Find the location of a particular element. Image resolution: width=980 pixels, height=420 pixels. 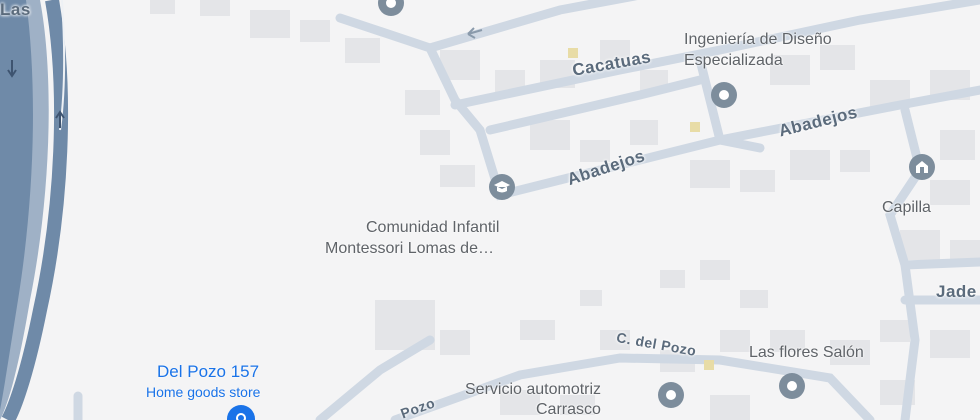

store-pin-icon is located at coordinates (241, 412).